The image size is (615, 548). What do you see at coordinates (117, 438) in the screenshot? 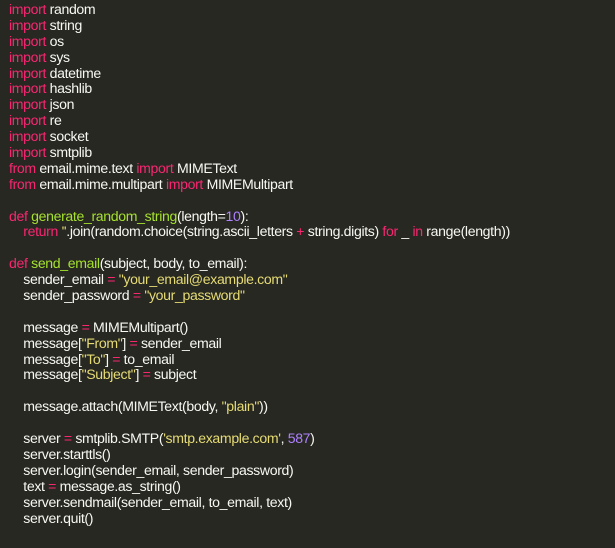
I see `code-token: smtplib.SMTP(` at bounding box center [117, 438].